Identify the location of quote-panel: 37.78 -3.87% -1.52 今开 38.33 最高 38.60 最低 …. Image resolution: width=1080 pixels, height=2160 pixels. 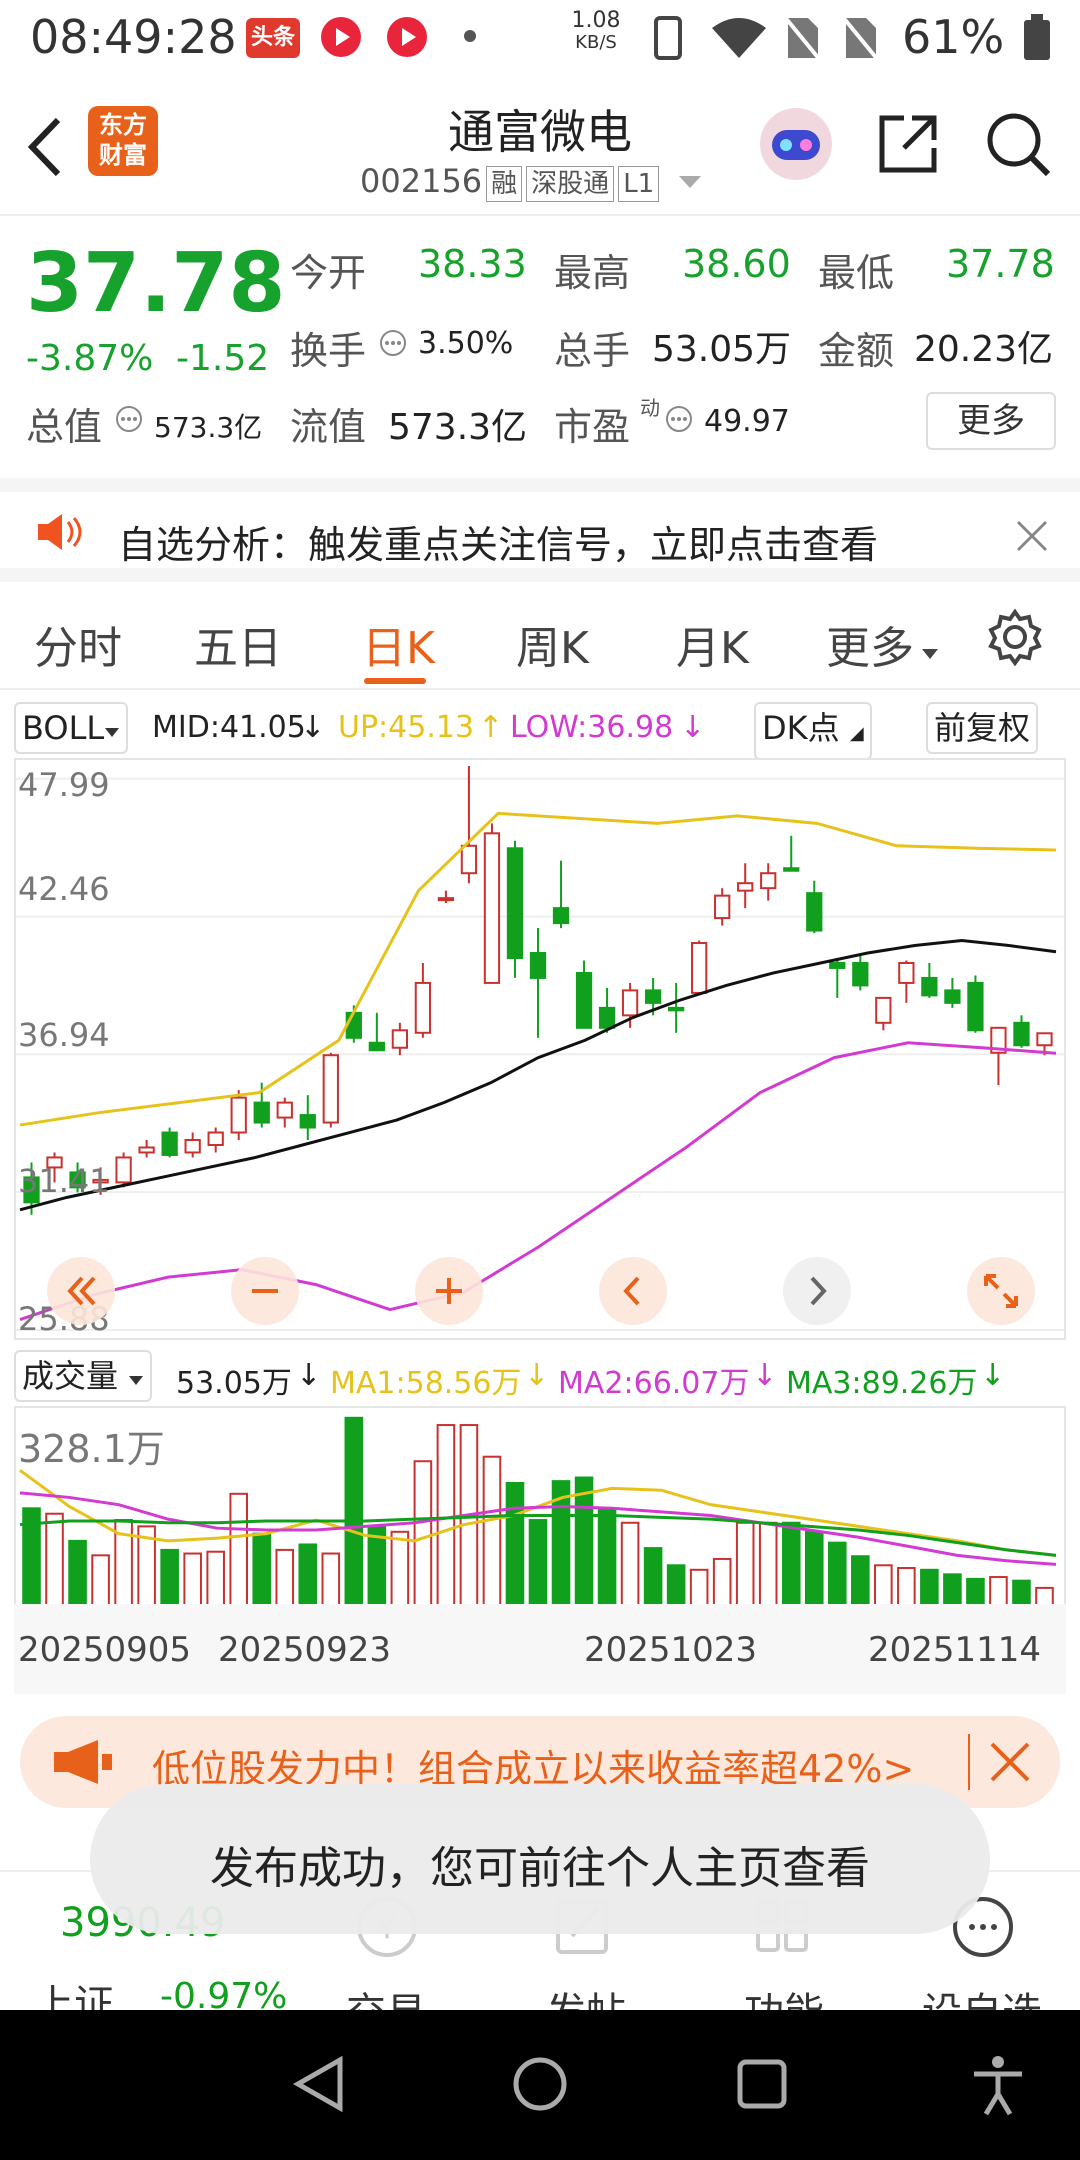
(540, 346).